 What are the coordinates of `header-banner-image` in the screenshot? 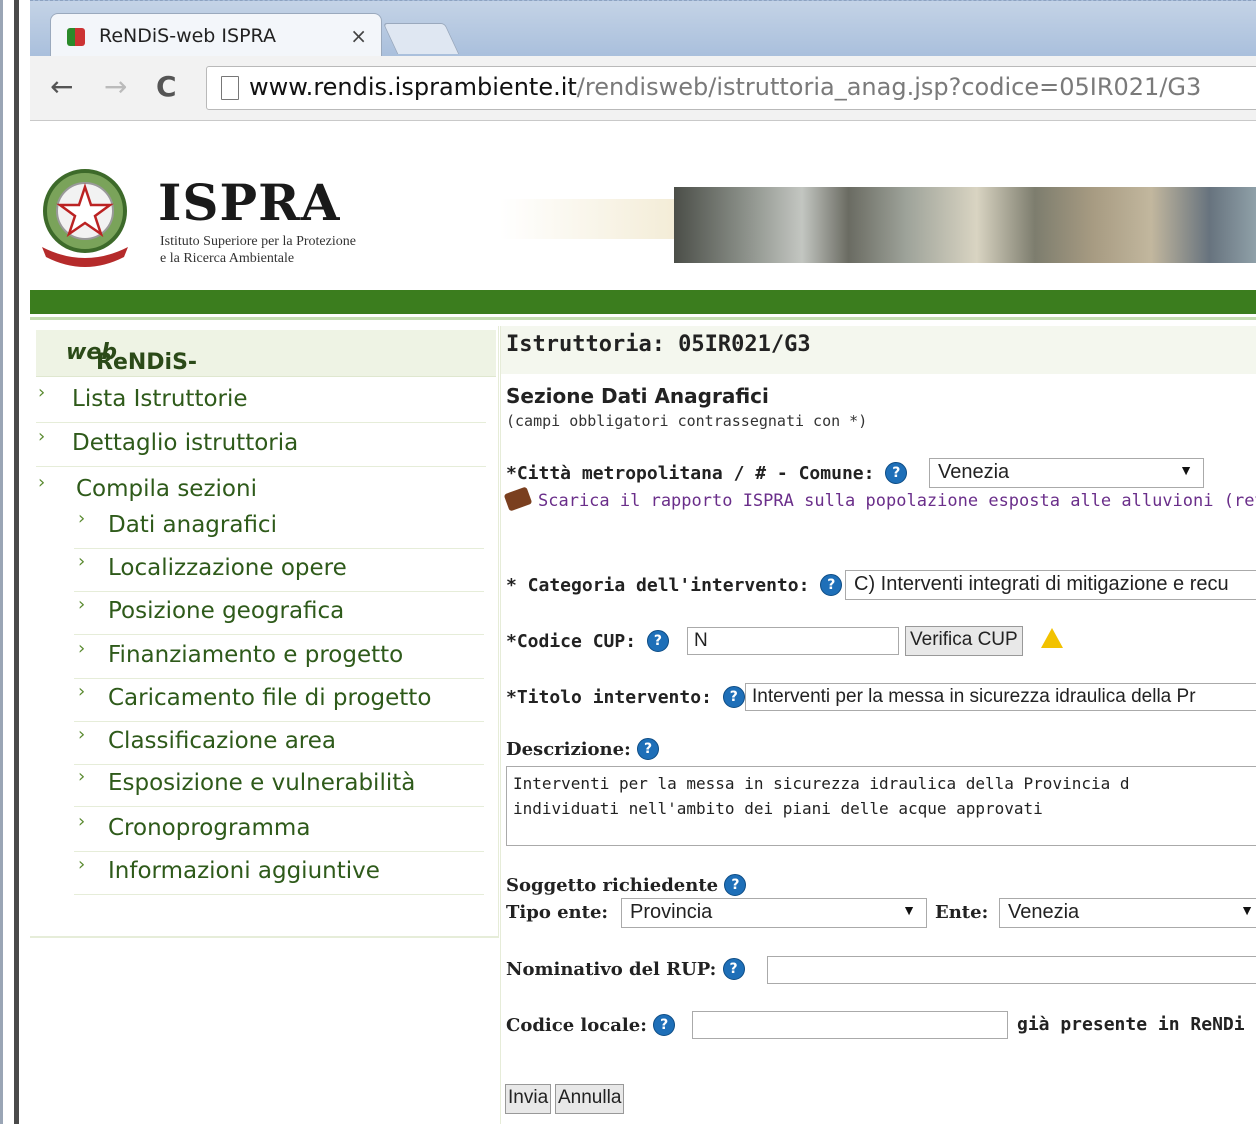 It's located at (965, 225).